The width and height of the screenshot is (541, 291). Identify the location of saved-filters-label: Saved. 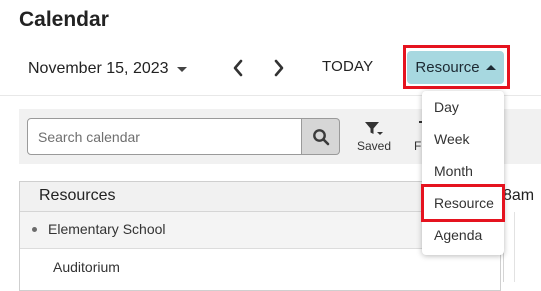
(374, 146).